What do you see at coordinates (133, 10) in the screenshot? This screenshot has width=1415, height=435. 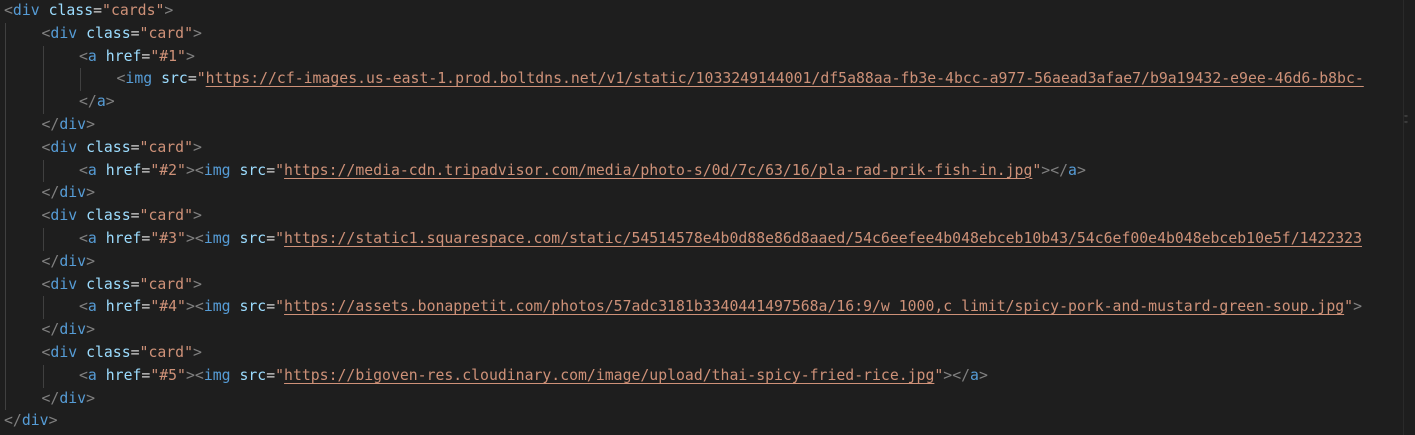 I see `attribute-value: "cards"` at bounding box center [133, 10].